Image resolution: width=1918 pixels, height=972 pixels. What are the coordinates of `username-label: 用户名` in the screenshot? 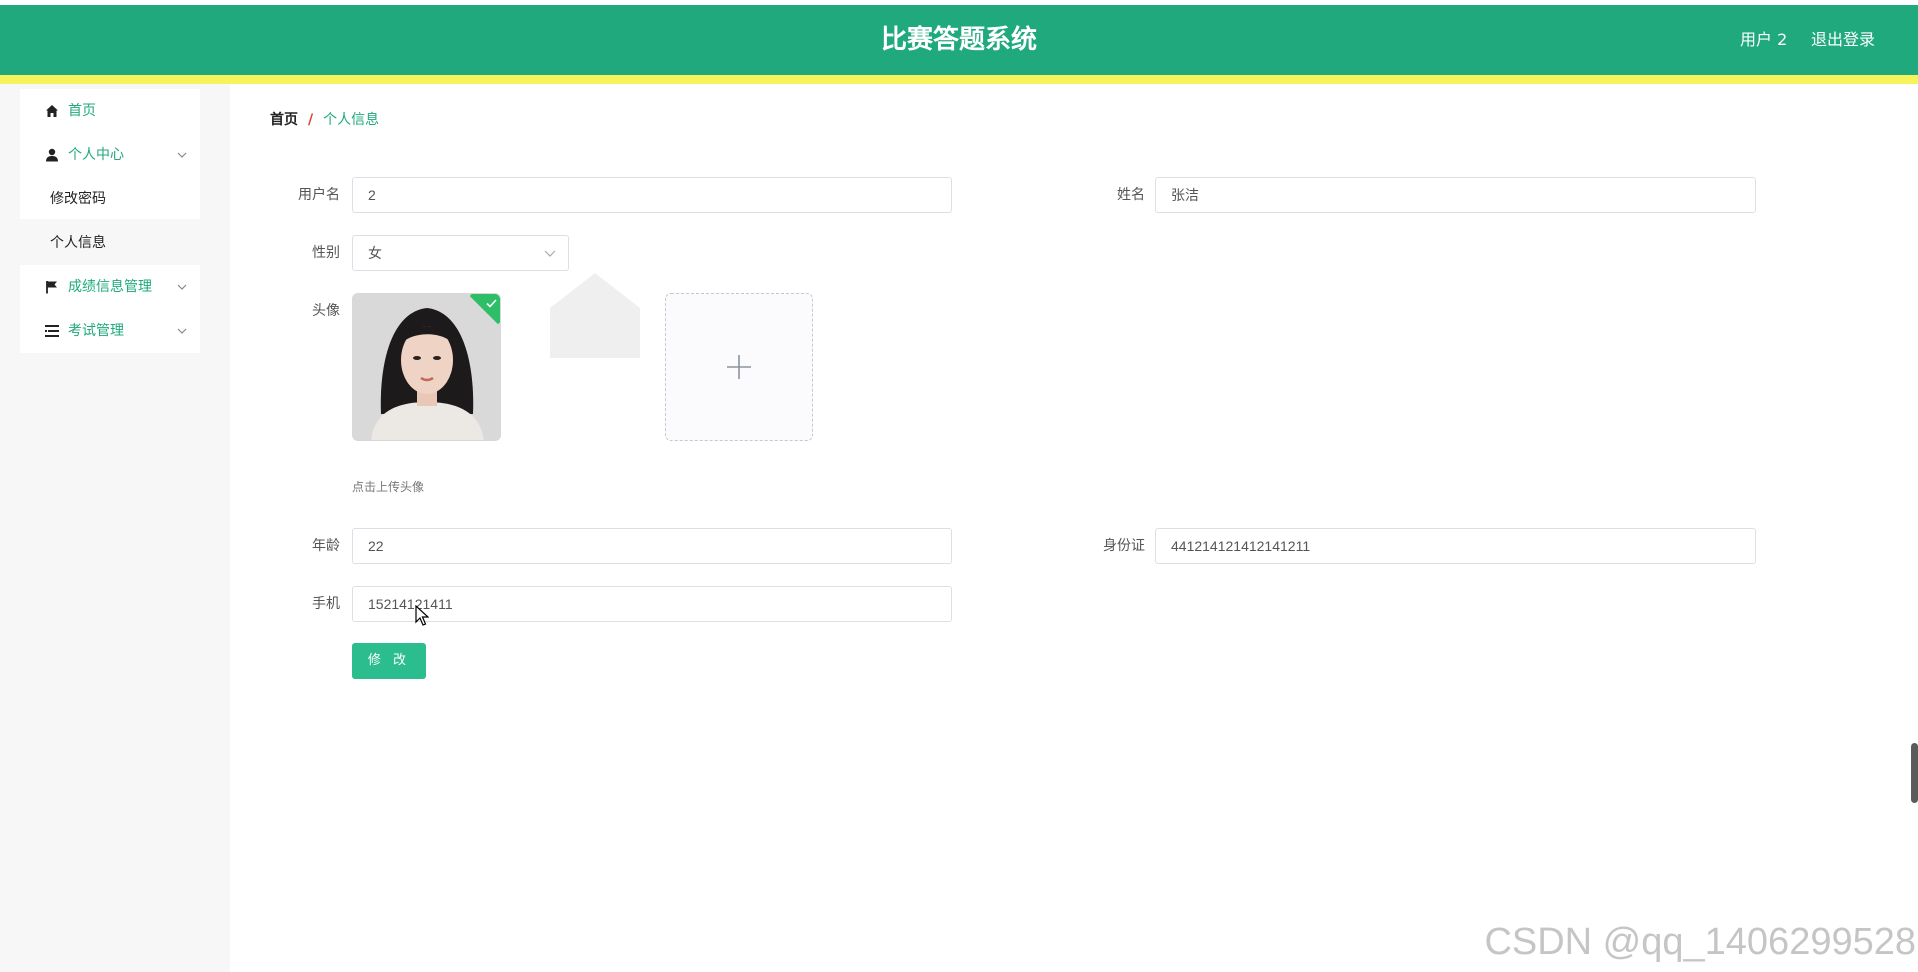 It's located at (319, 195).